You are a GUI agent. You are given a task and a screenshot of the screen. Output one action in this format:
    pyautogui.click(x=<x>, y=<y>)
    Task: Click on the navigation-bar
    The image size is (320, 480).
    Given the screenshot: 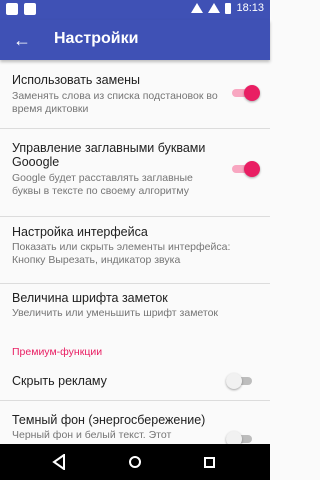 What is the action you would take?
    pyautogui.click(x=135, y=462)
    